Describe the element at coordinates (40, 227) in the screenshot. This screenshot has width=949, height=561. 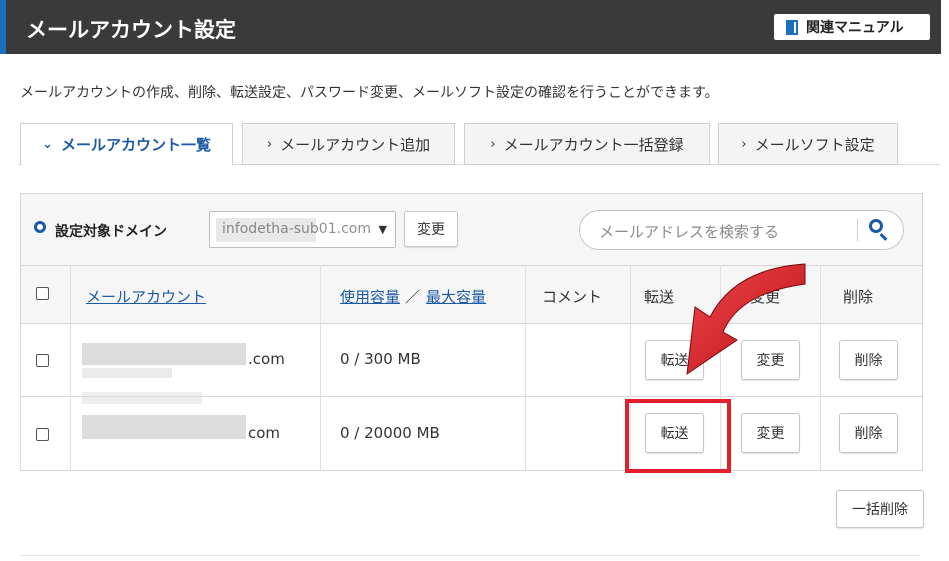
I see `radio-icon` at that location.